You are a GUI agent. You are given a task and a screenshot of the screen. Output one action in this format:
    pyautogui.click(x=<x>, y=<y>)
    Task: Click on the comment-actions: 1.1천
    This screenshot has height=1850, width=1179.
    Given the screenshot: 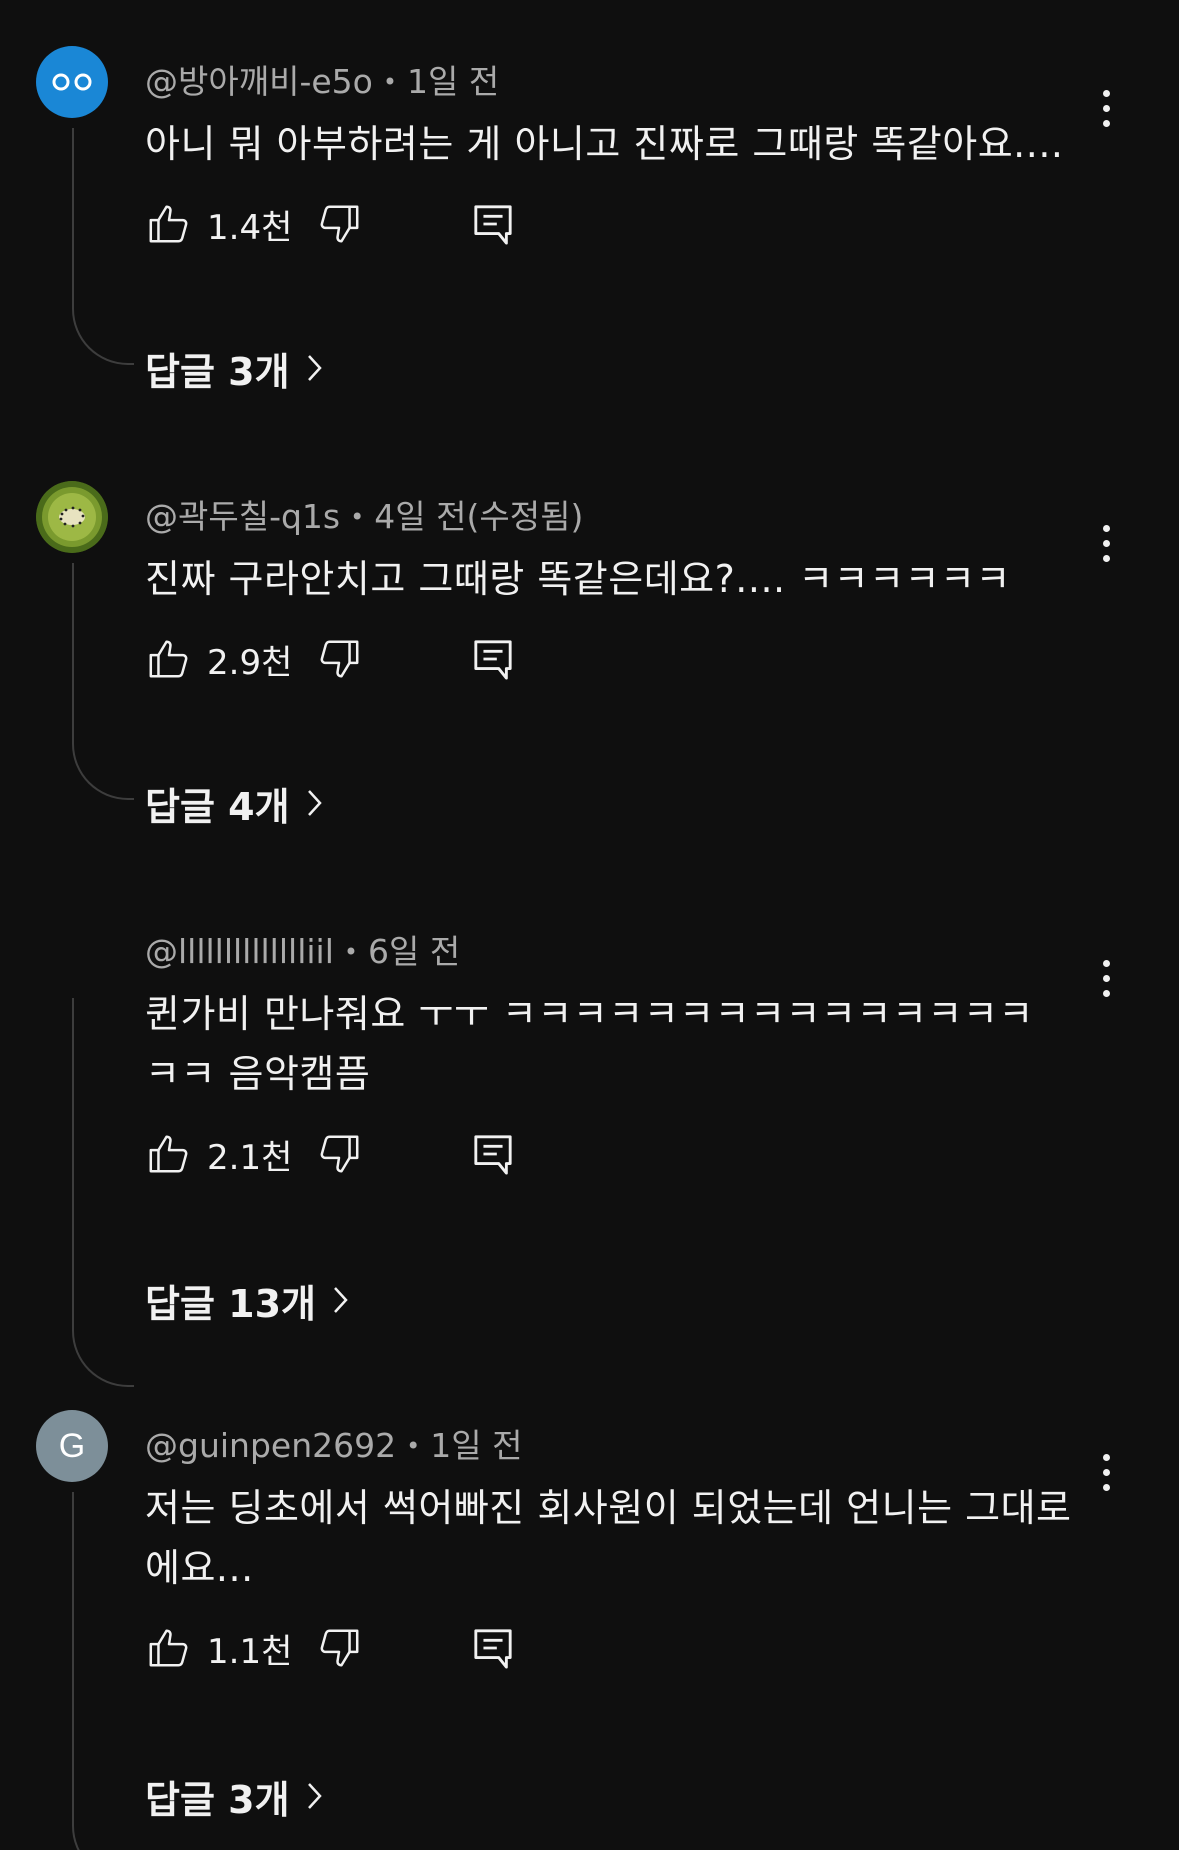 What is the action you would take?
    pyautogui.click(x=331, y=1648)
    